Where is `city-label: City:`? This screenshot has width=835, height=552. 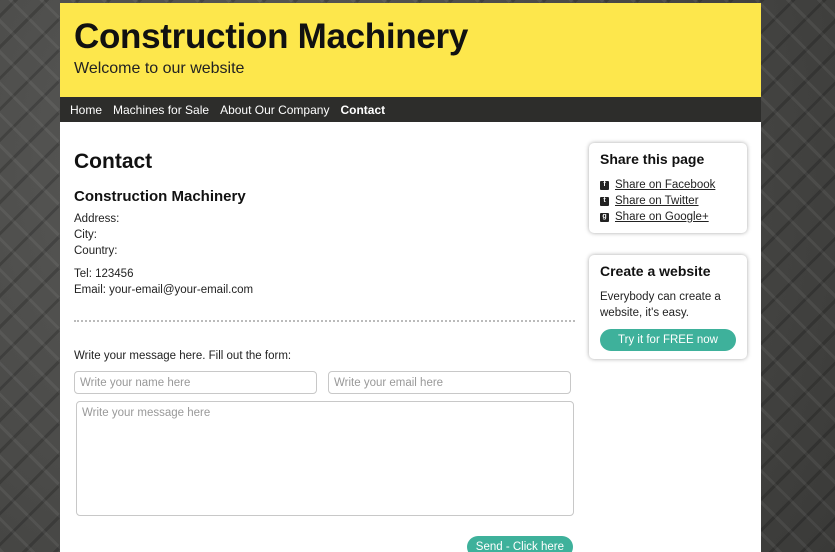 city-label: City: is located at coordinates (85, 235).